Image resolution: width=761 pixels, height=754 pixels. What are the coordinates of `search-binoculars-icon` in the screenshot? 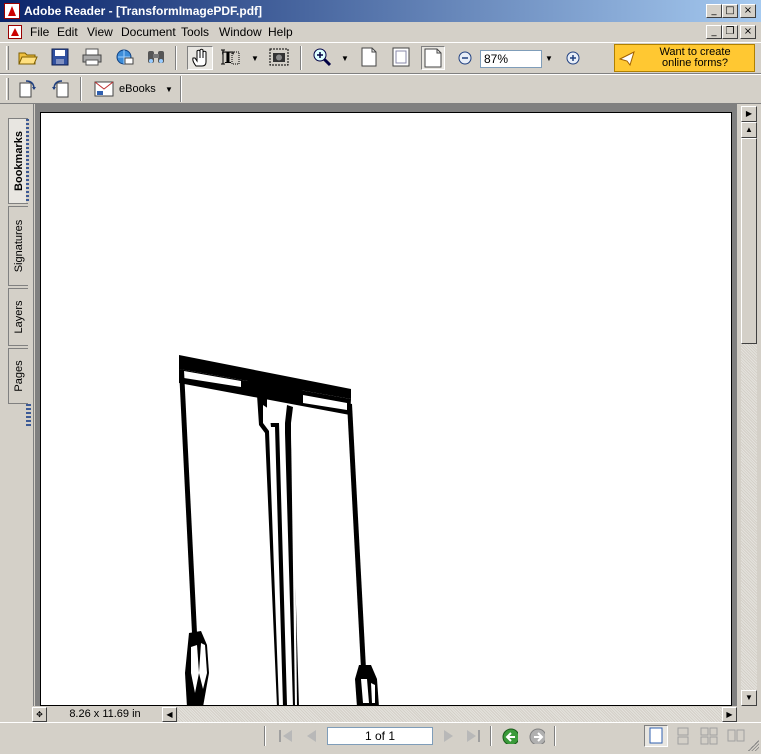 It's located at (156, 57).